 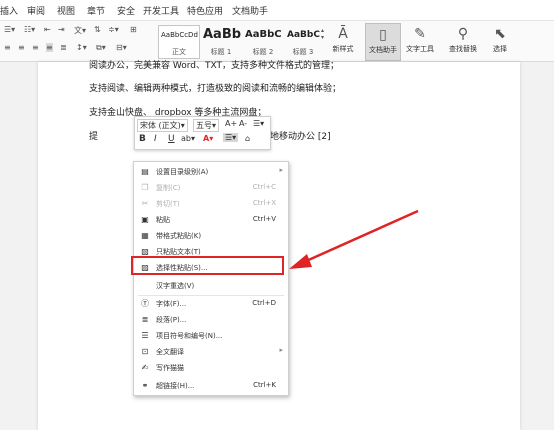 I want to click on annotation-arrow, so click(x=354, y=239).